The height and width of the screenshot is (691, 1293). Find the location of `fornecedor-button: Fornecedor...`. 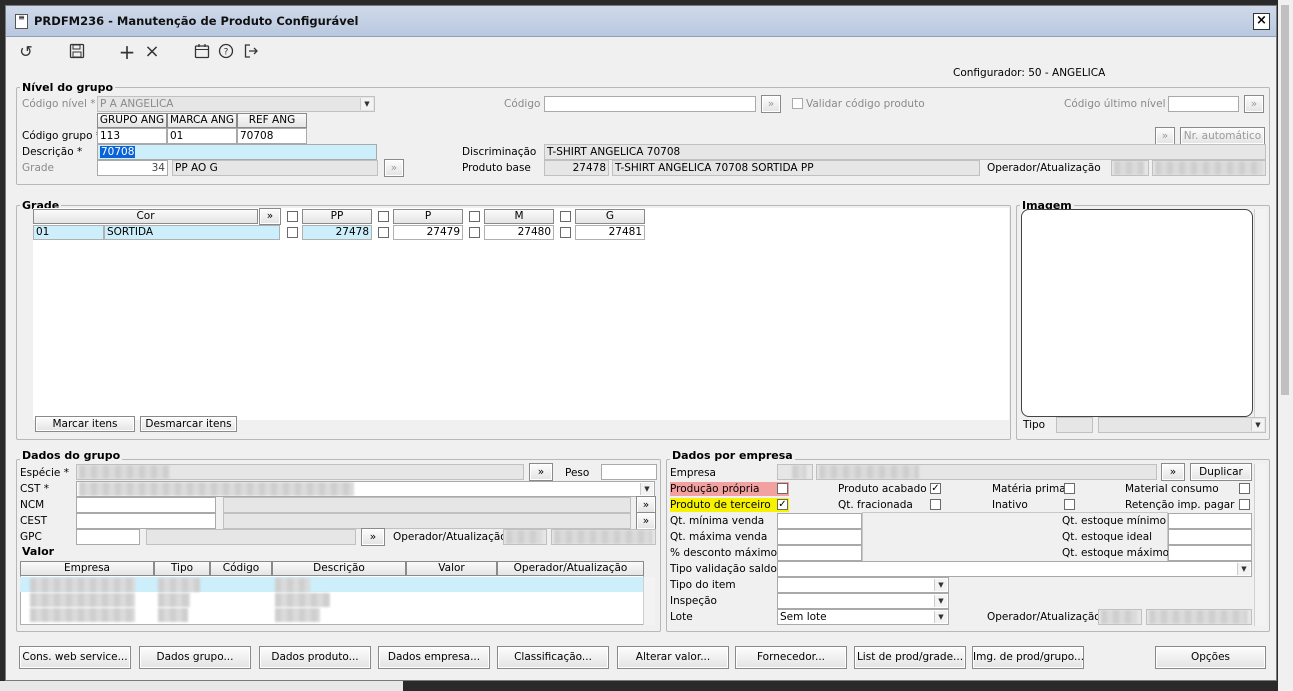

fornecedor-button: Fornecedor... is located at coordinates (791, 657).